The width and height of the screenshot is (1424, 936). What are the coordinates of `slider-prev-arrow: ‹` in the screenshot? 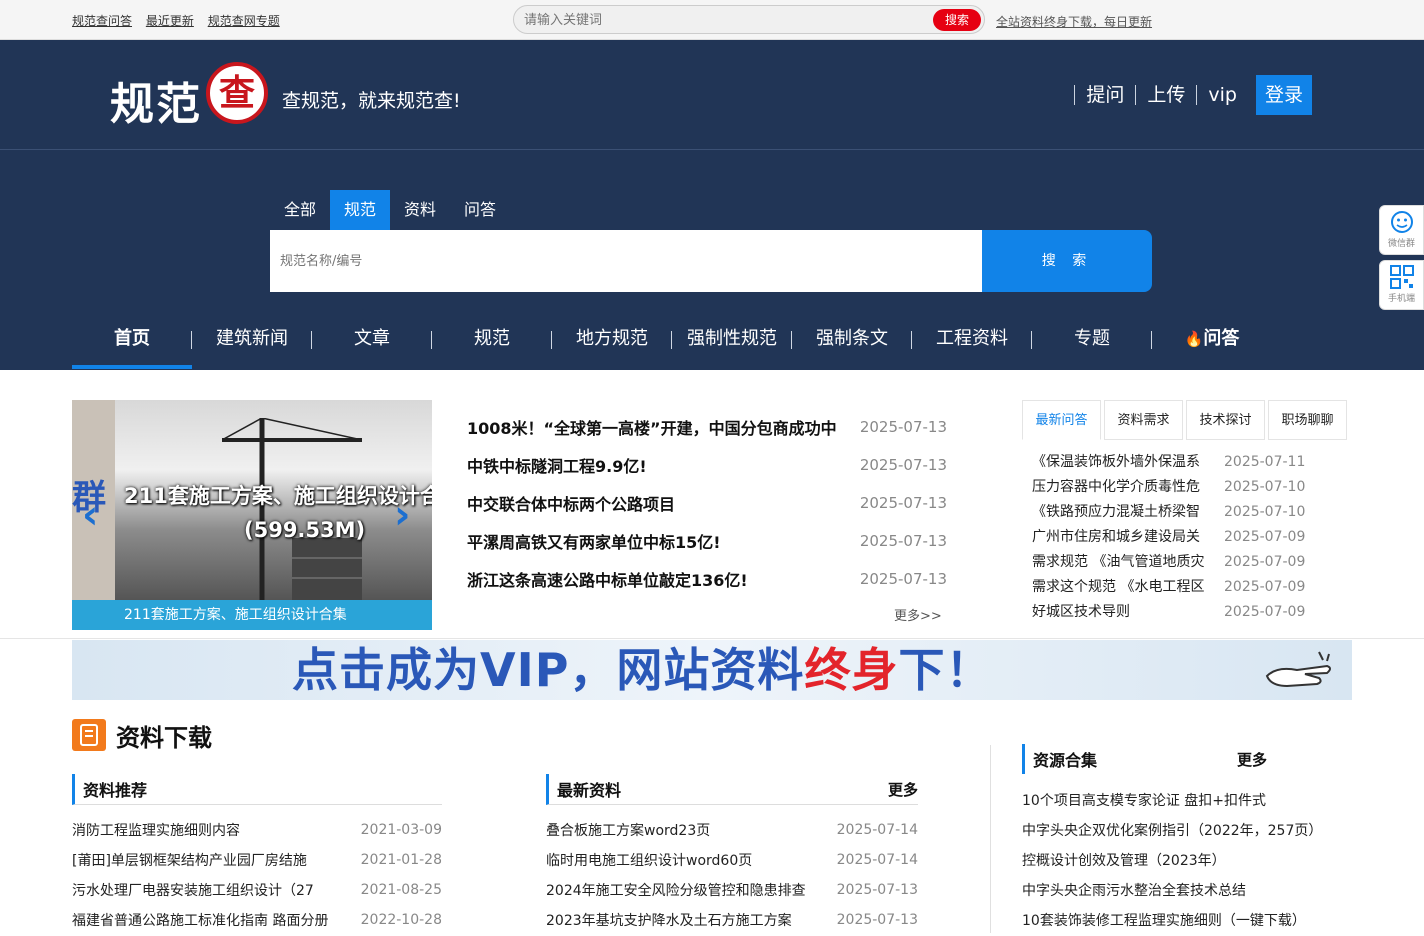 It's located at (90, 515).